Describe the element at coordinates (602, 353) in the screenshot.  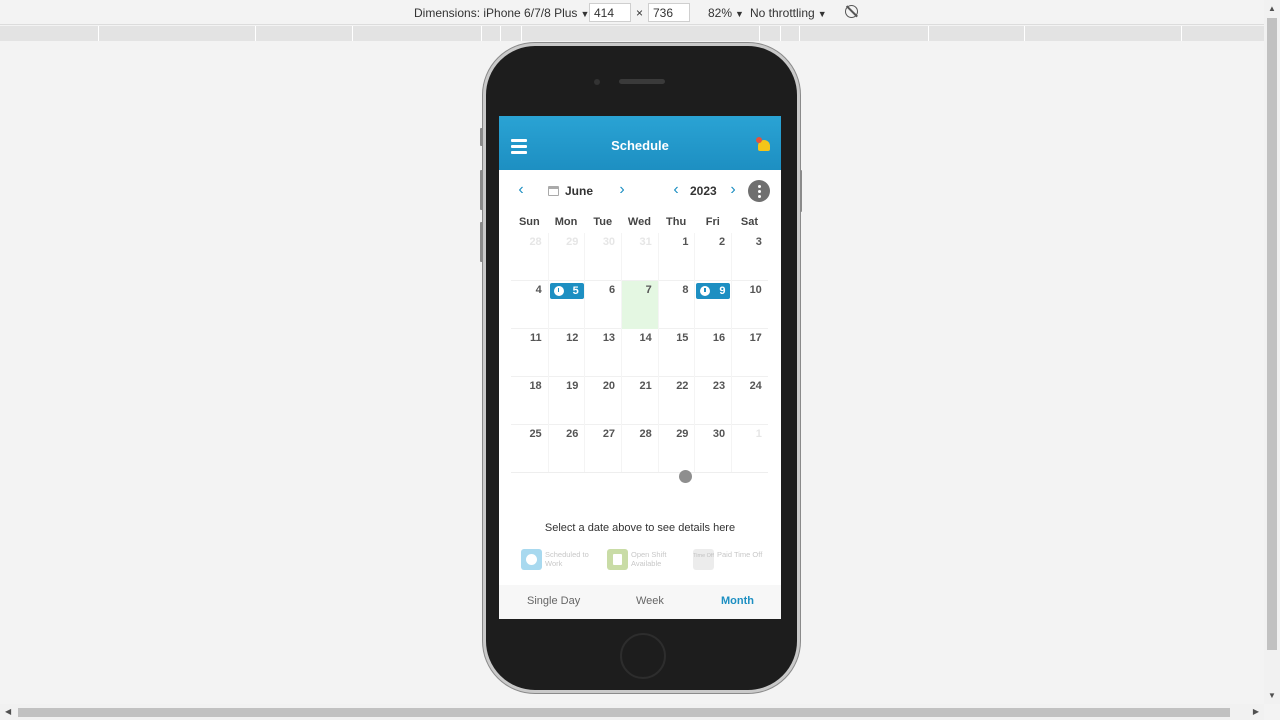
I see `calendar-day-cell: 13` at that location.